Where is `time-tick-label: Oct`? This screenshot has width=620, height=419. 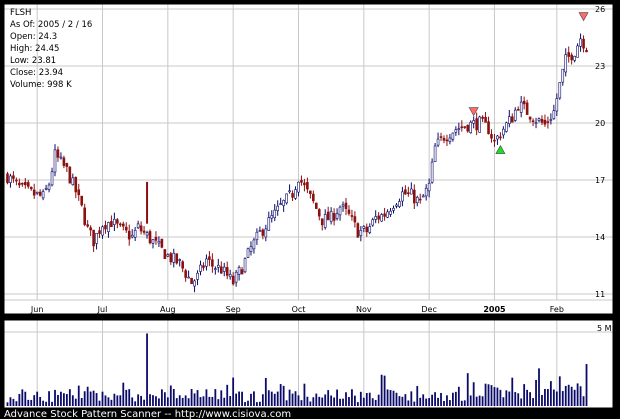
time-tick-label: Oct is located at coordinates (299, 309).